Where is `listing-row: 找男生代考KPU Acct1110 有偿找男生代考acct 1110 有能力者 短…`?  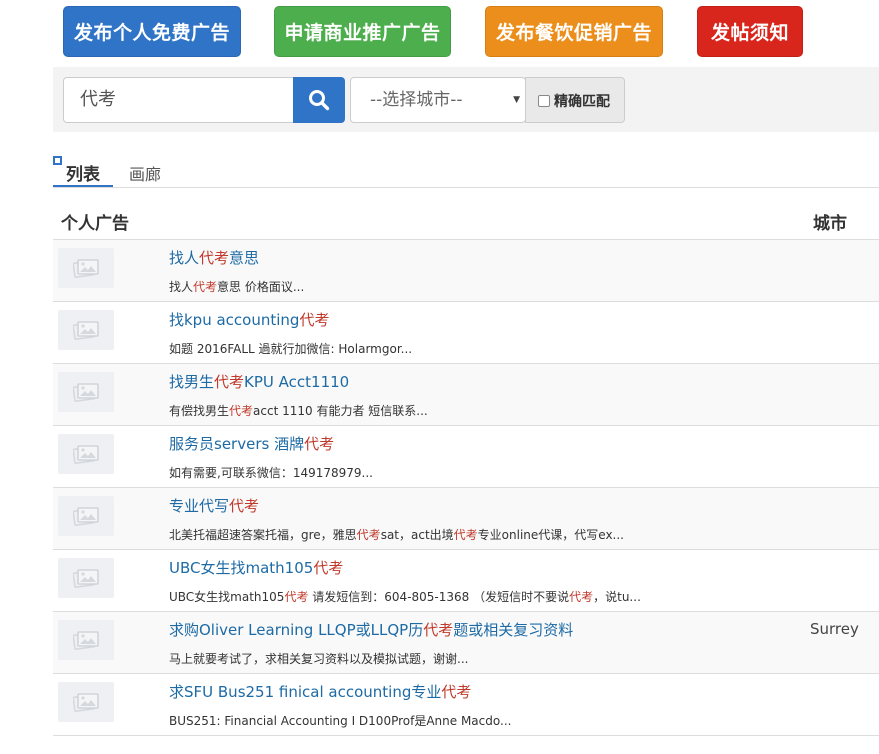
listing-row: 找男生代考KPU Acct1110 有偿找男生代考acct 1110 有能力者 短… is located at coordinates (466, 395).